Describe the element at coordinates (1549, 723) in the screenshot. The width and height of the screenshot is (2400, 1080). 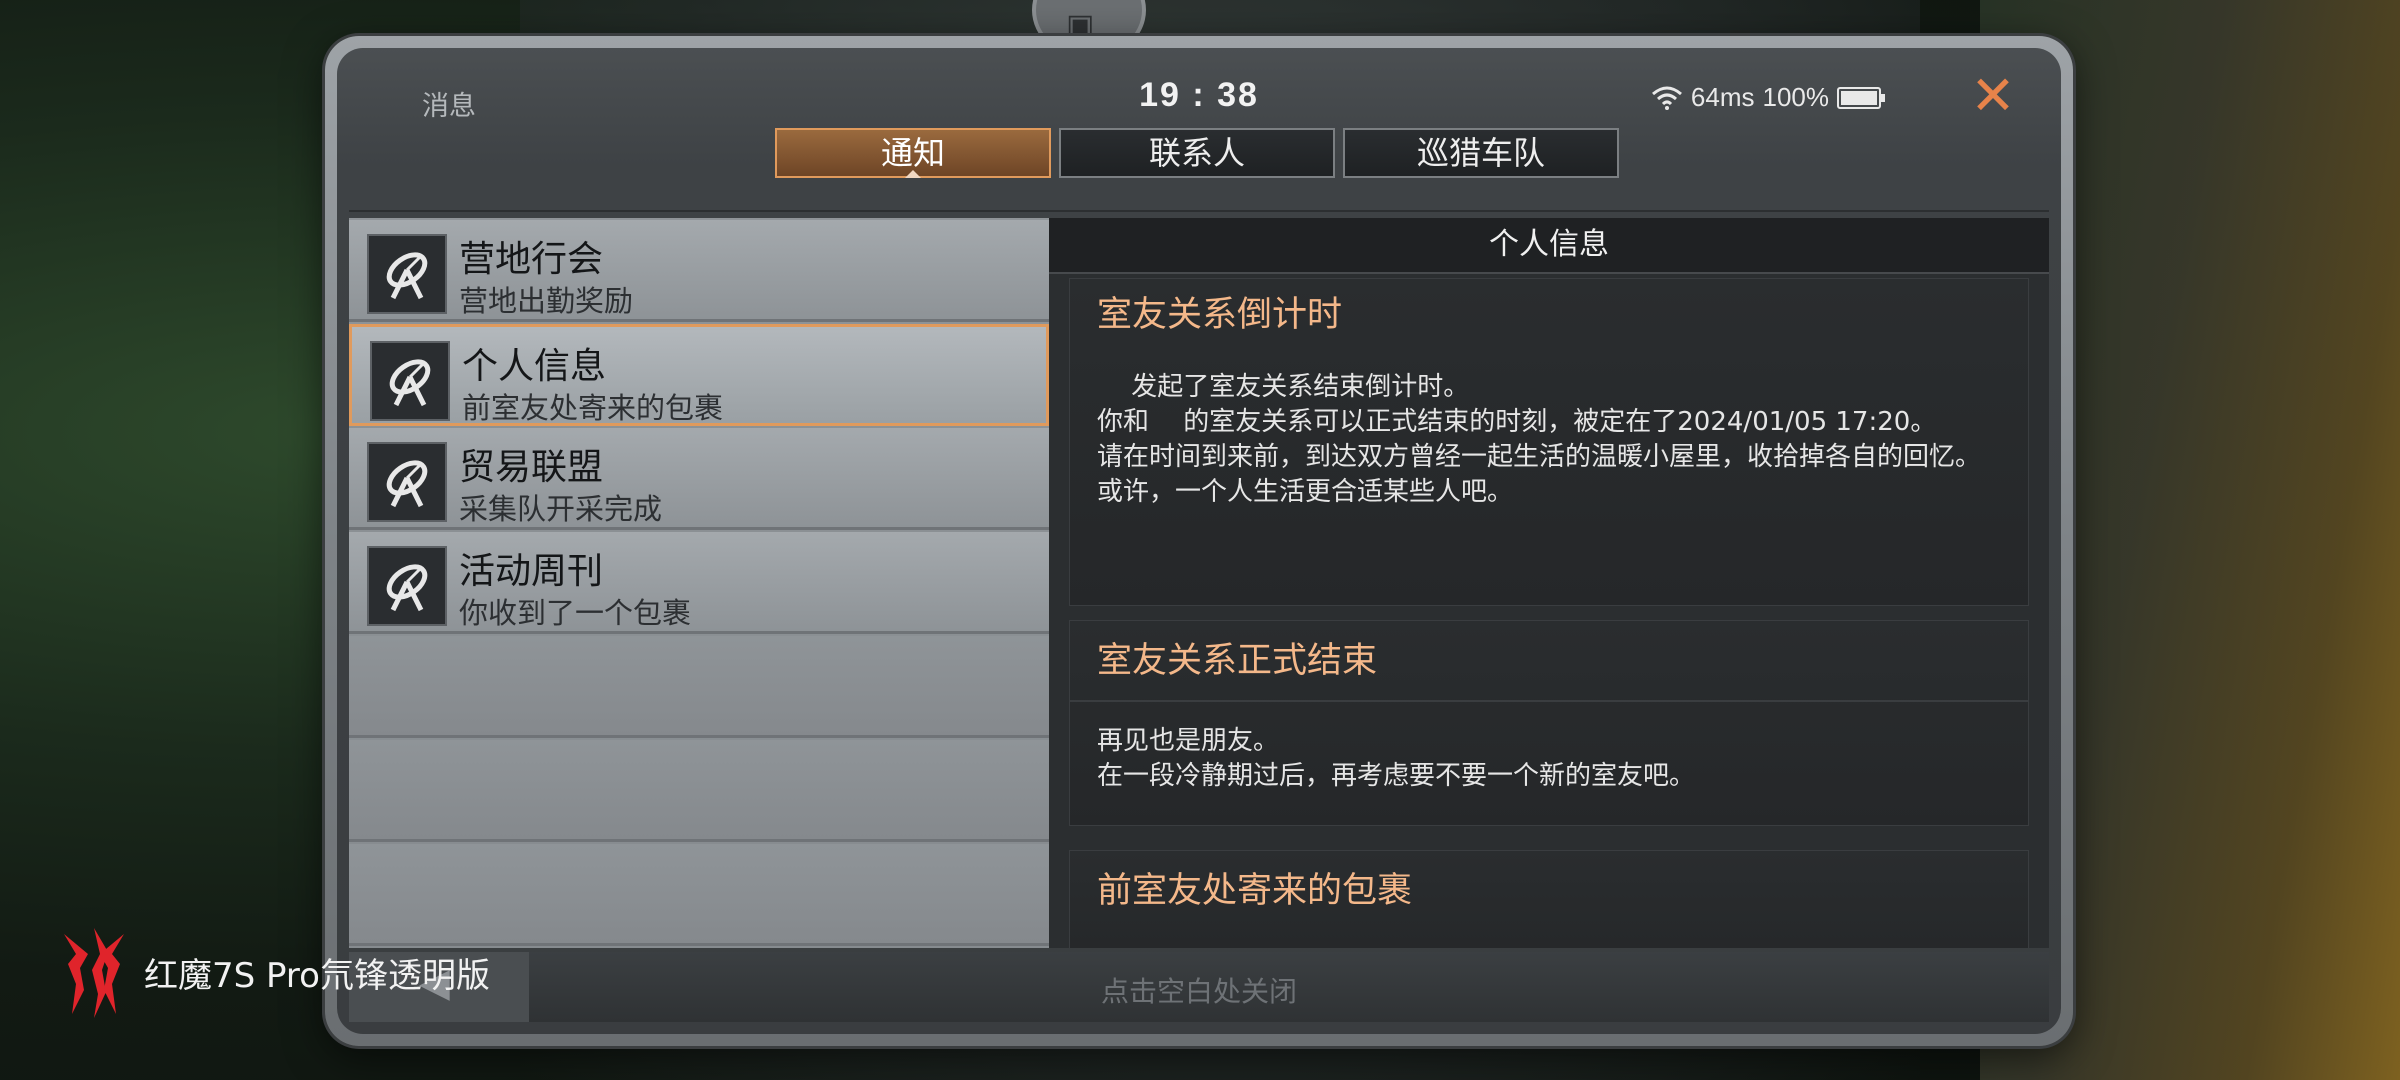
I see `message-card: 室友关系正式结束 再见也是朋友。 在一段冷静期过后，再考虑要不要一个新的室友吧。` at that location.